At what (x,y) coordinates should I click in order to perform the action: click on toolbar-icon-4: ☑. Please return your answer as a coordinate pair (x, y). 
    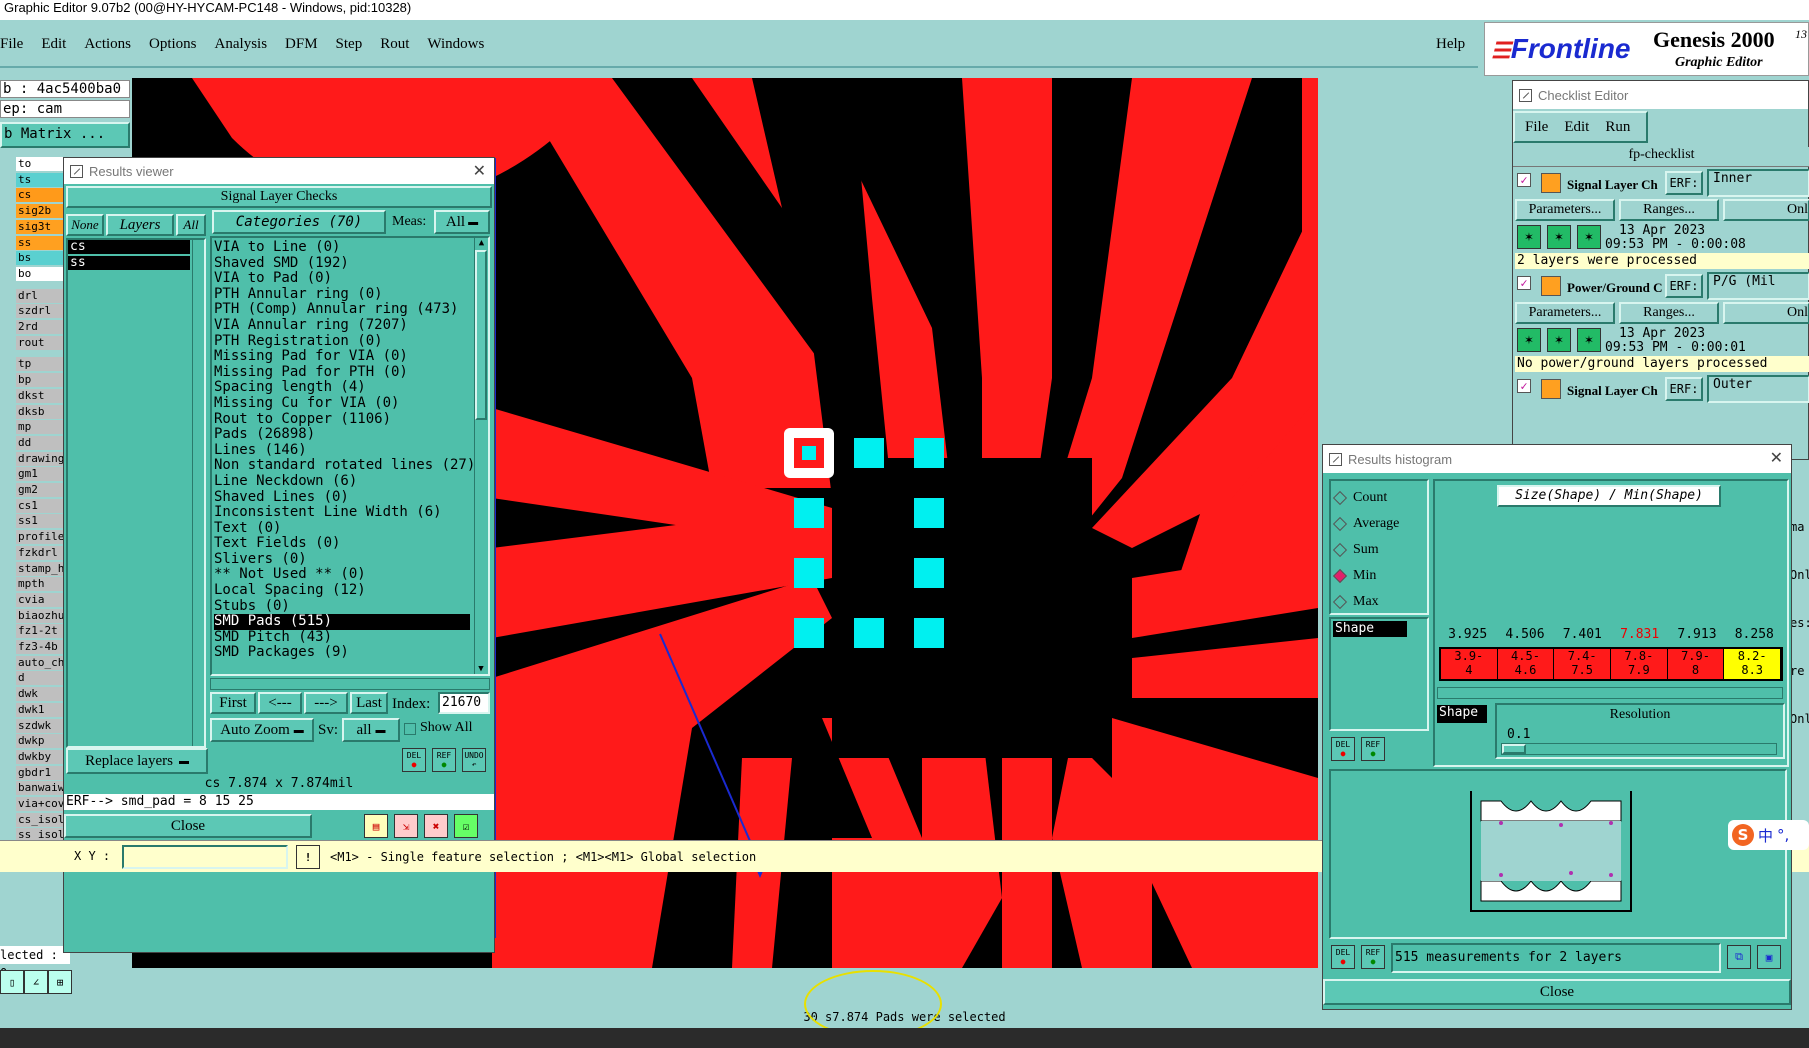
    Looking at the image, I should click on (466, 826).